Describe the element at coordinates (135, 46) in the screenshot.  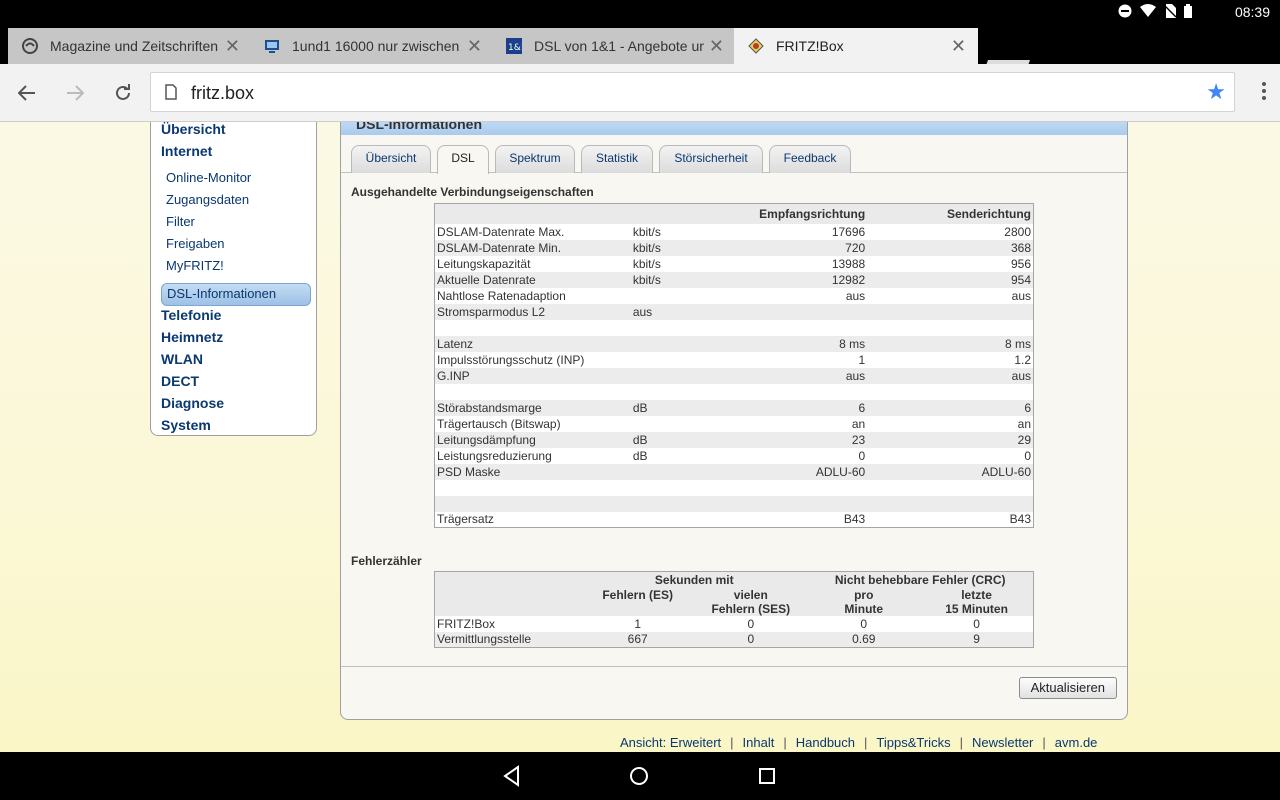
I see `tab-title: Magazine und Zeitschriften -` at that location.